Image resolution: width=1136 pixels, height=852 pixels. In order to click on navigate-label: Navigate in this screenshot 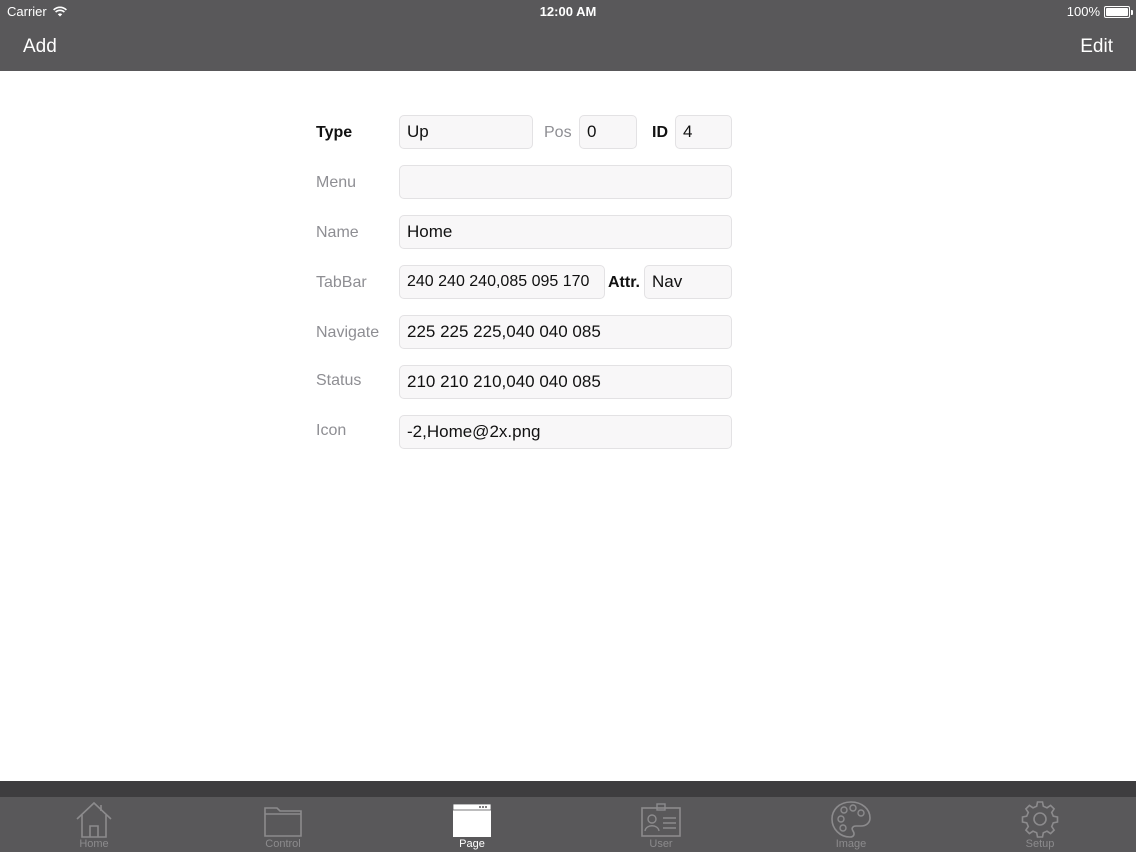, I will do `click(348, 332)`.